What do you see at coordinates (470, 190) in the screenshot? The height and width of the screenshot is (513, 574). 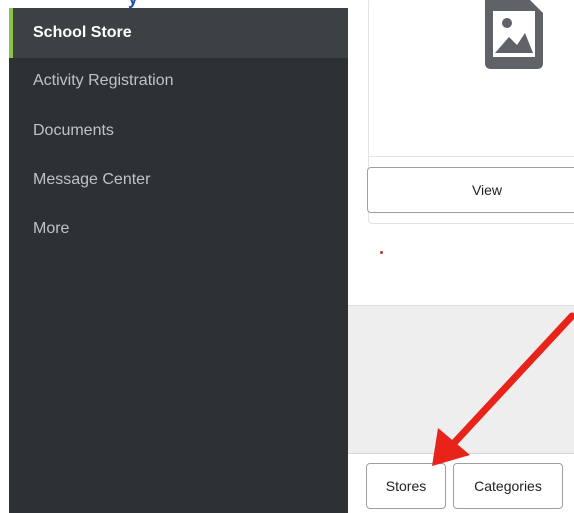 I see `view-button: View` at bounding box center [470, 190].